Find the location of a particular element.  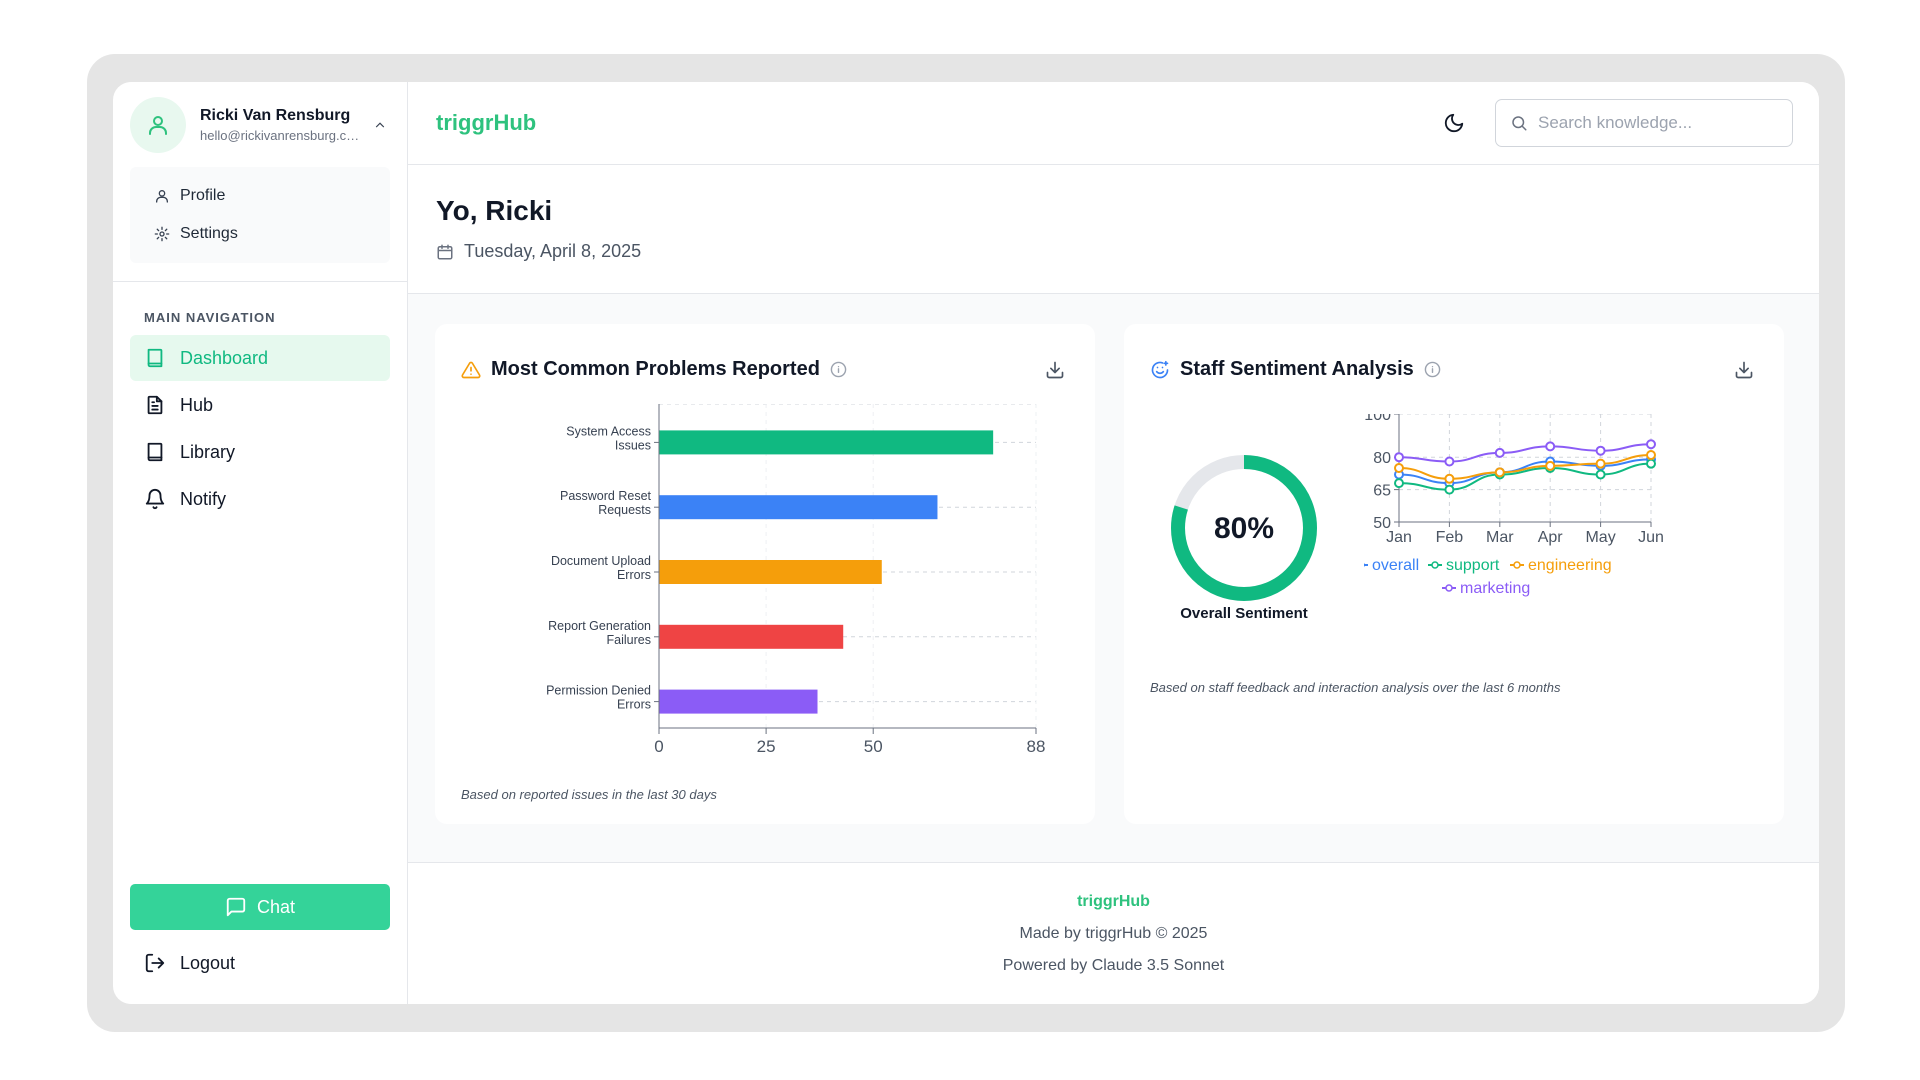

sidebar-item-hub: Hub is located at coordinates (260, 405).